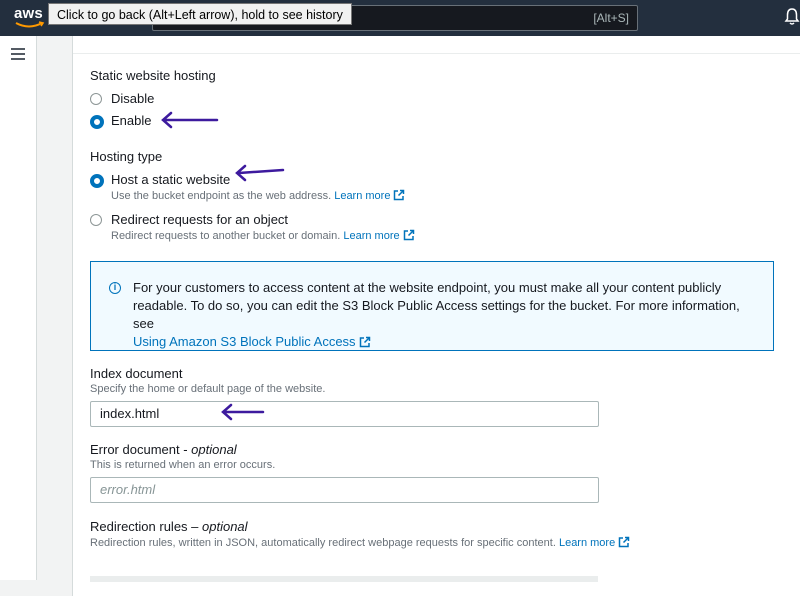  What do you see at coordinates (183, 465) in the screenshot?
I see `error-document-description: This is returned when an error occurs.` at bounding box center [183, 465].